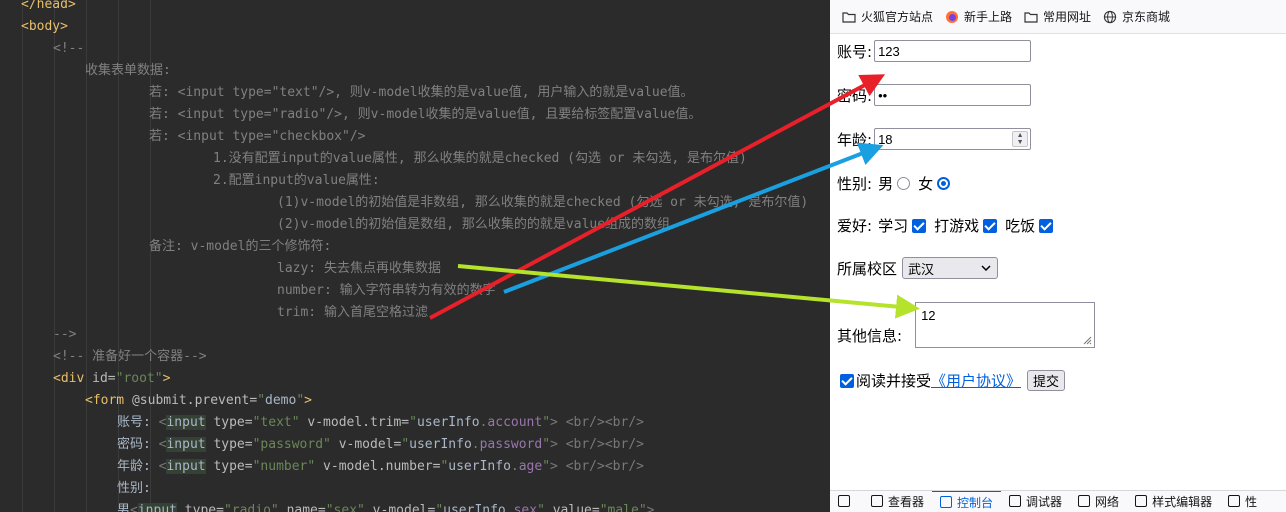  I want to click on code-token: 备注: v-model的三个修饰符:, so click(240, 246).